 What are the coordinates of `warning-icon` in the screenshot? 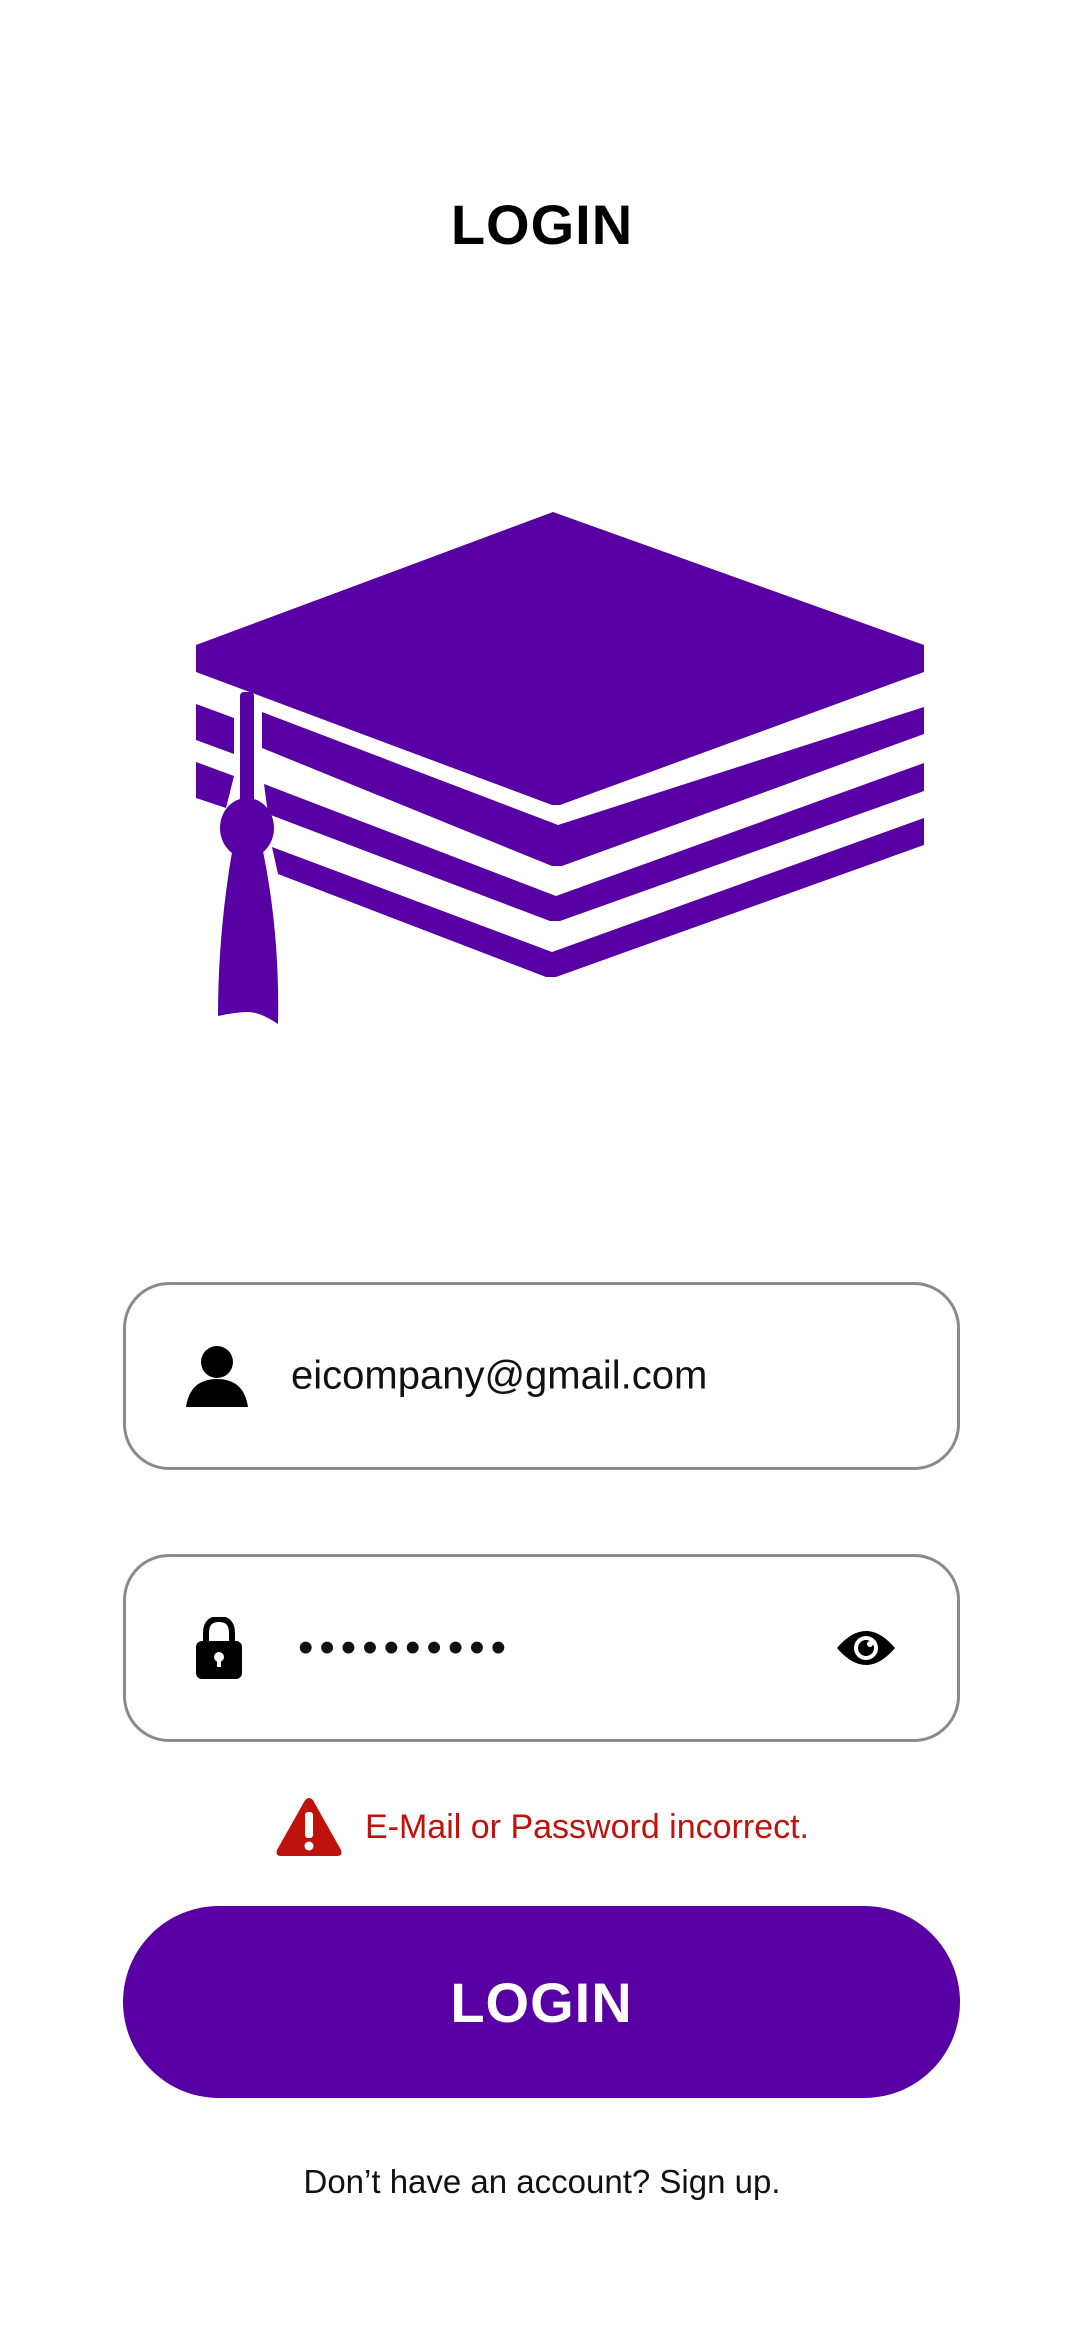 It's located at (309, 1827).